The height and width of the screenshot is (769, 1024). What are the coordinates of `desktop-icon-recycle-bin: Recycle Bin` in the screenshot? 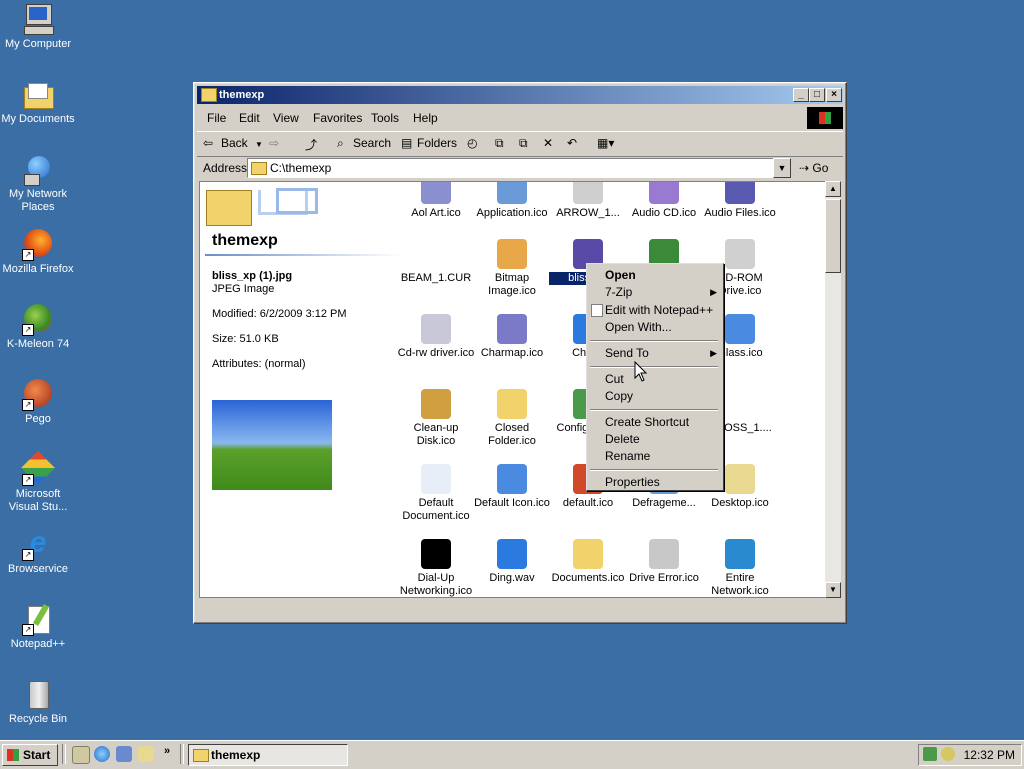 It's located at (38, 702).